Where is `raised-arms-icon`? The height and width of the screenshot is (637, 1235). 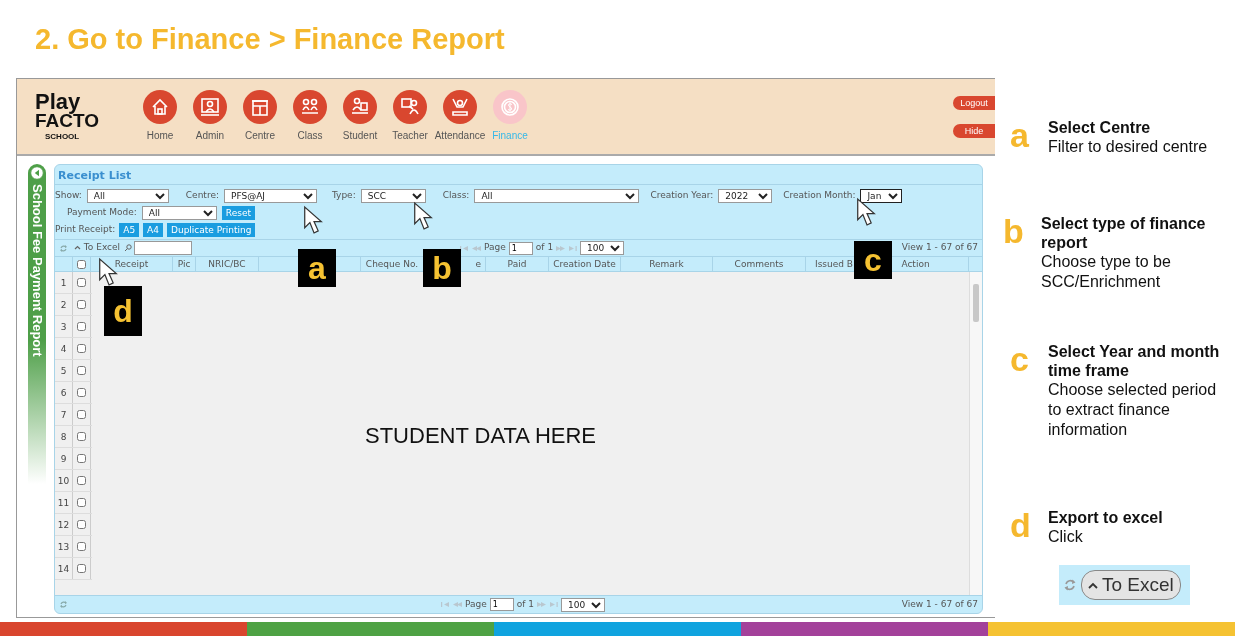
raised-arms-icon is located at coordinates (460, 107).